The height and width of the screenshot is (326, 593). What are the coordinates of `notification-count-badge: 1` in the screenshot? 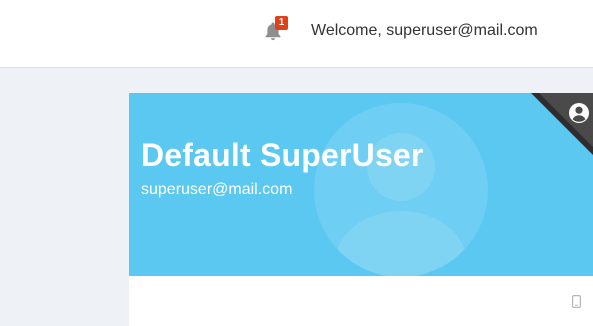 It's located at (281, 23).